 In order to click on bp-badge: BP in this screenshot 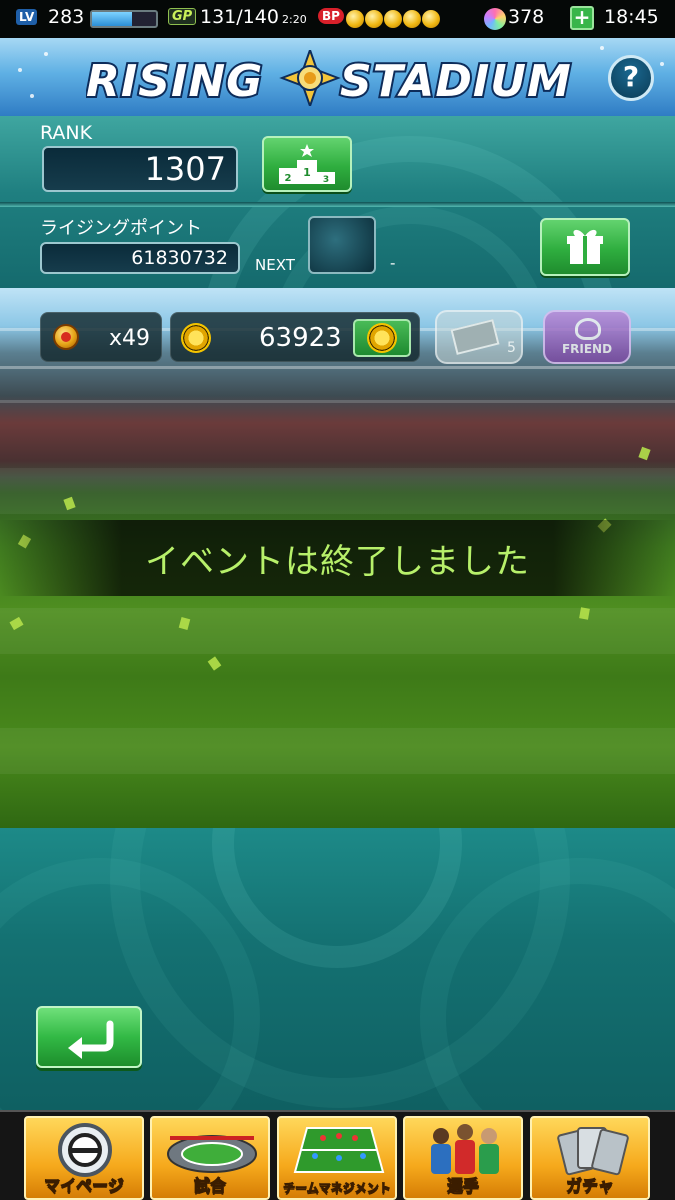, I will do `click(331, 16)`.